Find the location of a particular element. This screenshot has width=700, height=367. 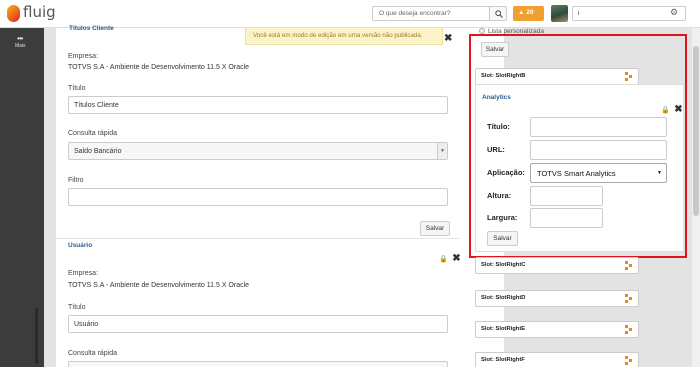

chevron-down-icon: ▼ is located at coordinates (442, 151).